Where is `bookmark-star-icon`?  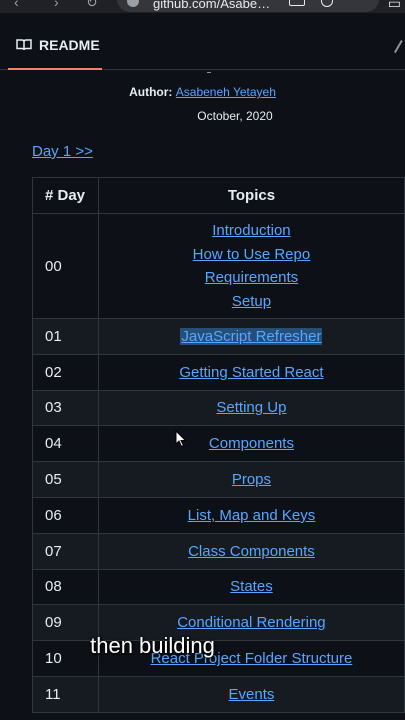
bookmark-star-icon is located at coordinates (327, 3).